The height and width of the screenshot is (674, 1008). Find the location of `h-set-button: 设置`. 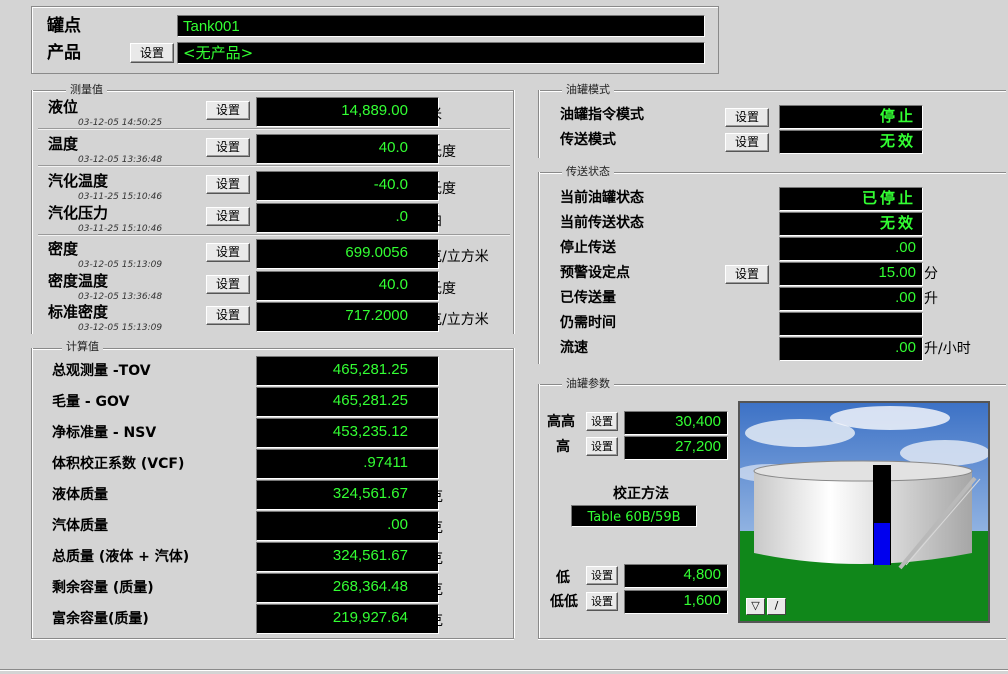

h-set-button: 设置 is located at coordinates (602, 446).